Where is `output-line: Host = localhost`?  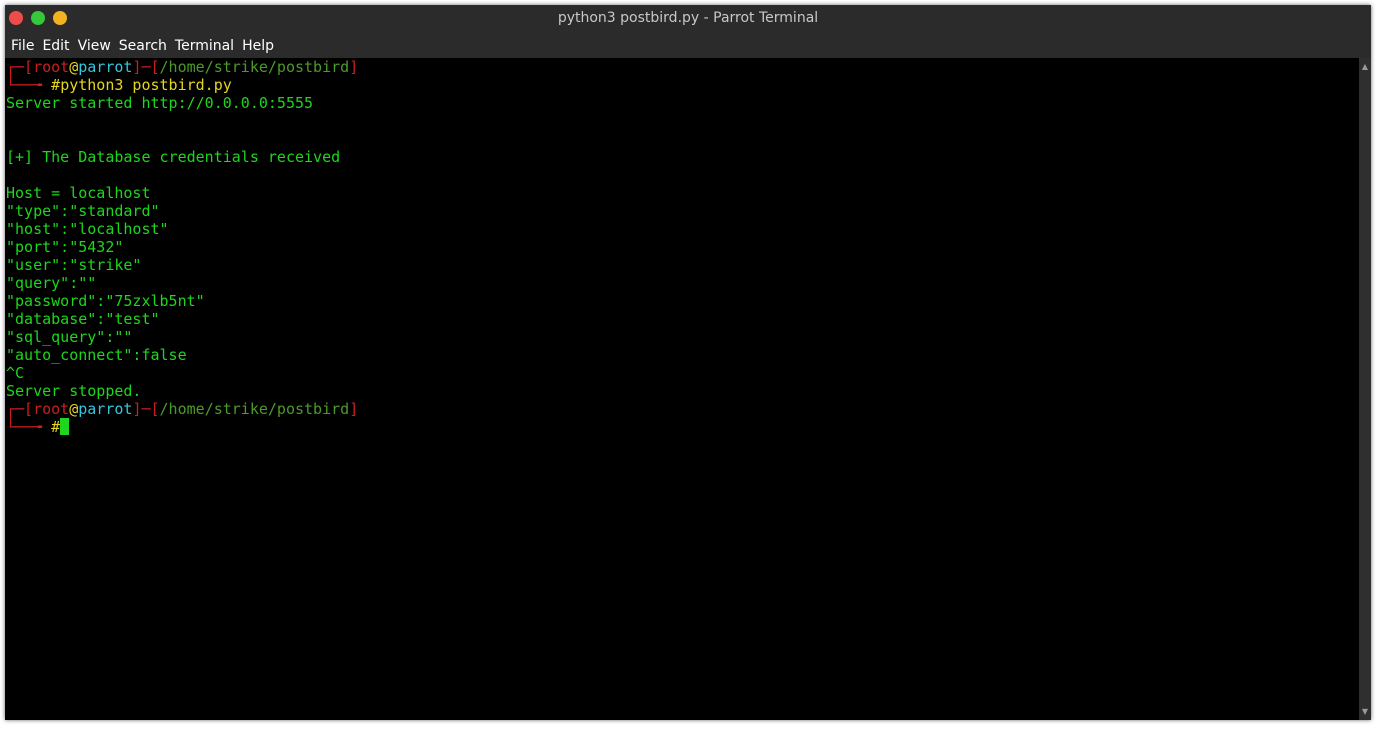 output-line: Host = localhost is located at coordinates (78, 193).